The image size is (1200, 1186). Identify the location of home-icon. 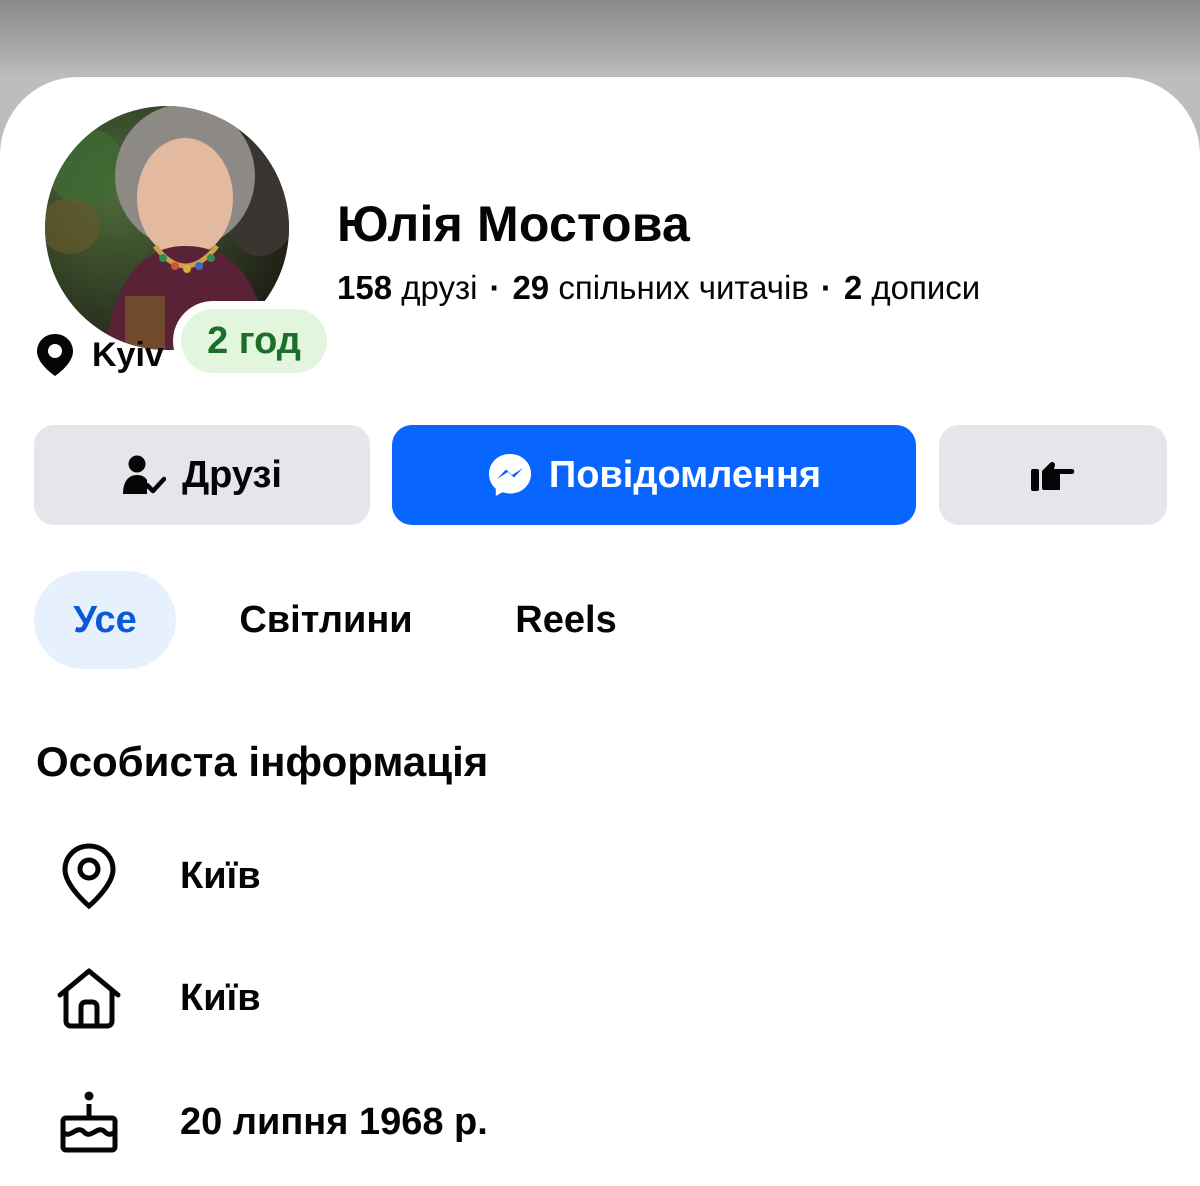
(89, 998).